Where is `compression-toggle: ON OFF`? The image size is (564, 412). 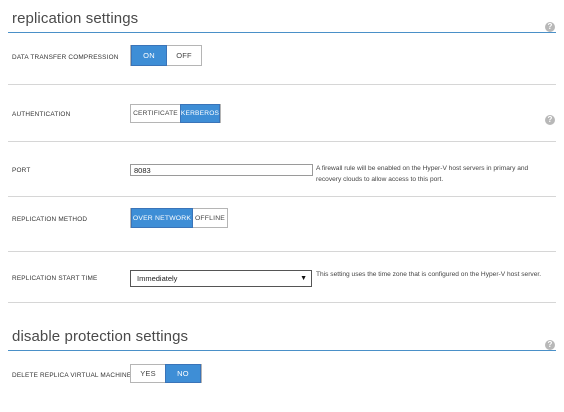
compression-toggle: ON OFF is located at coordinates (166, 55).